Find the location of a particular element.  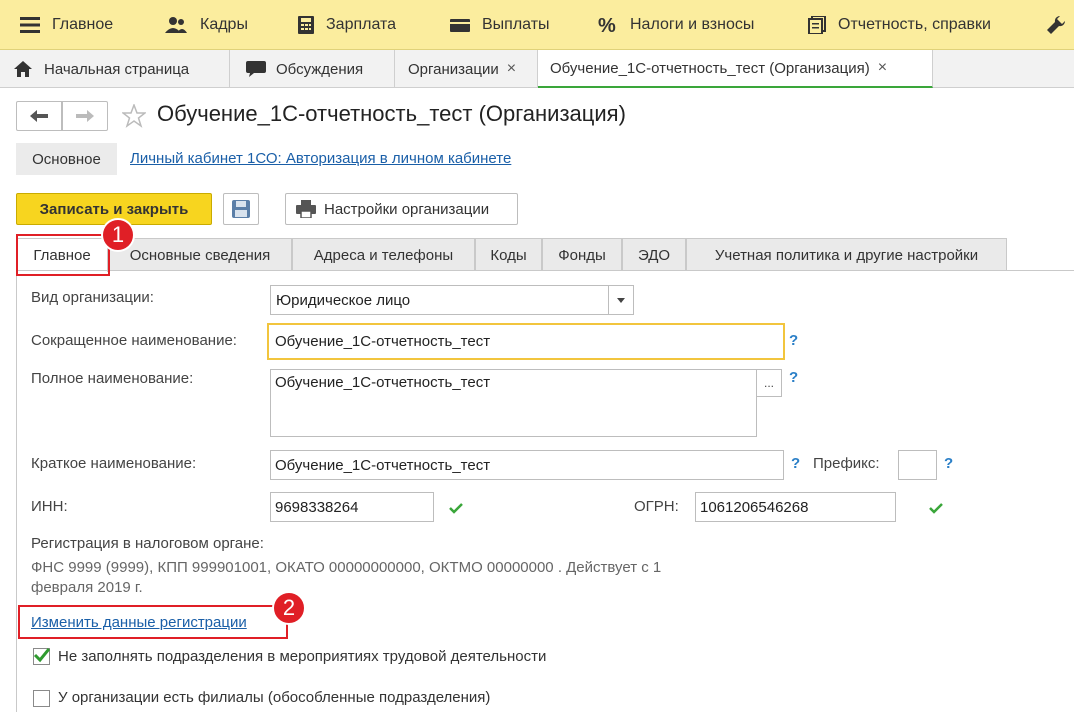

tab-organizations: Организации × is located at coordinates (466, 69).